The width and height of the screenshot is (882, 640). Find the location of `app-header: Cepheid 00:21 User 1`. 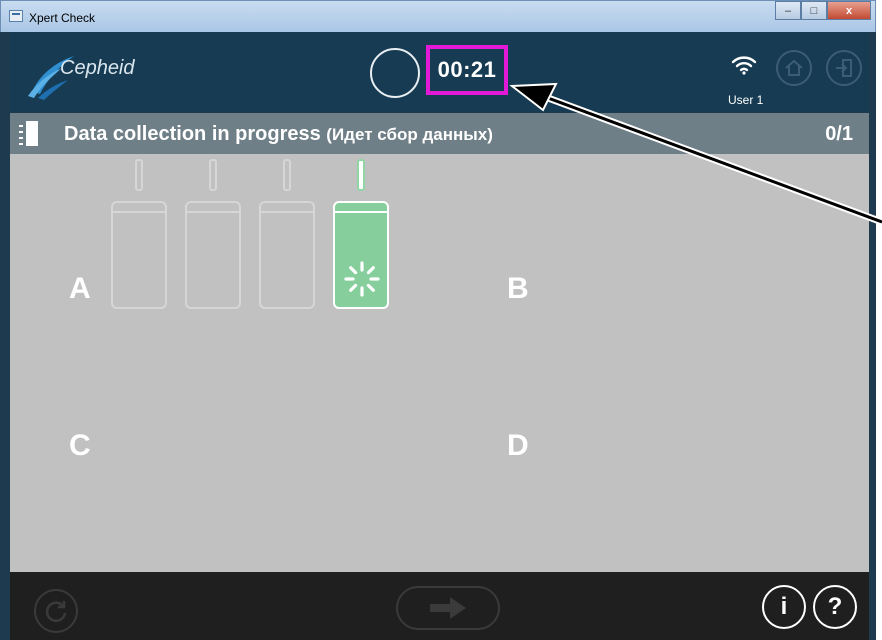

app-header: Cepheid 00:21 User 1 is located at coordinates (439, 72).